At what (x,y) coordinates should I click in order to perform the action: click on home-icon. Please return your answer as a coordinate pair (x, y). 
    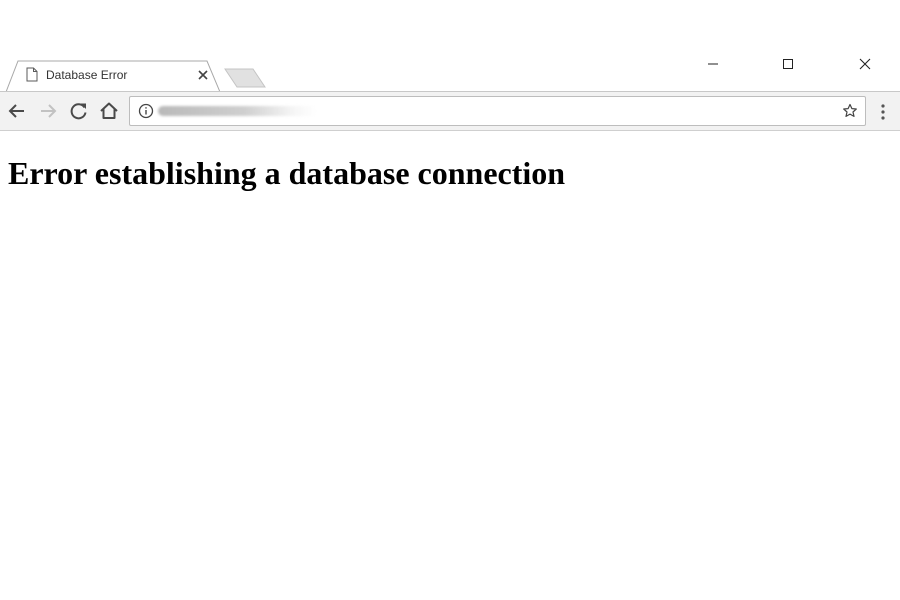
    Looking at the image, I should click on (109, 111).